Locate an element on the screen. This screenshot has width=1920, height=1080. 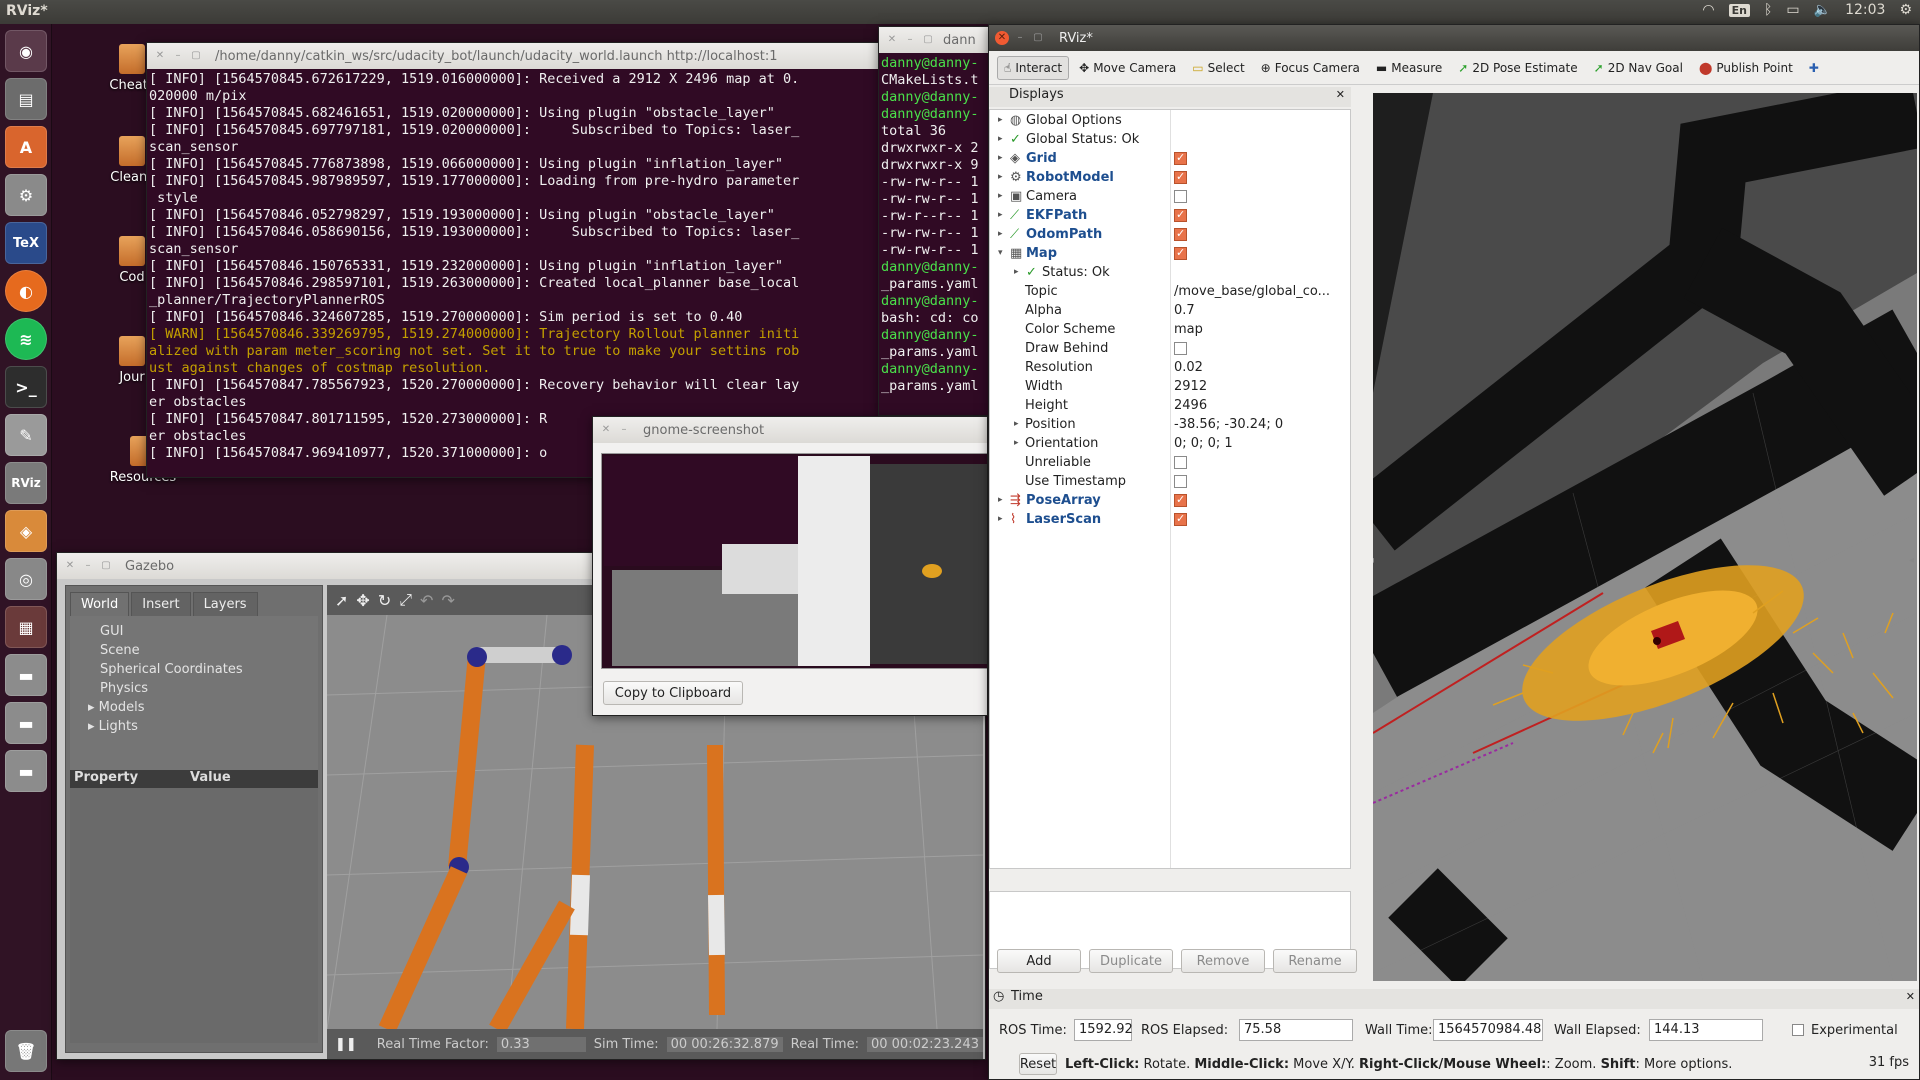
translate-mode-icon: ✥ is located at coordinates (362, 600).